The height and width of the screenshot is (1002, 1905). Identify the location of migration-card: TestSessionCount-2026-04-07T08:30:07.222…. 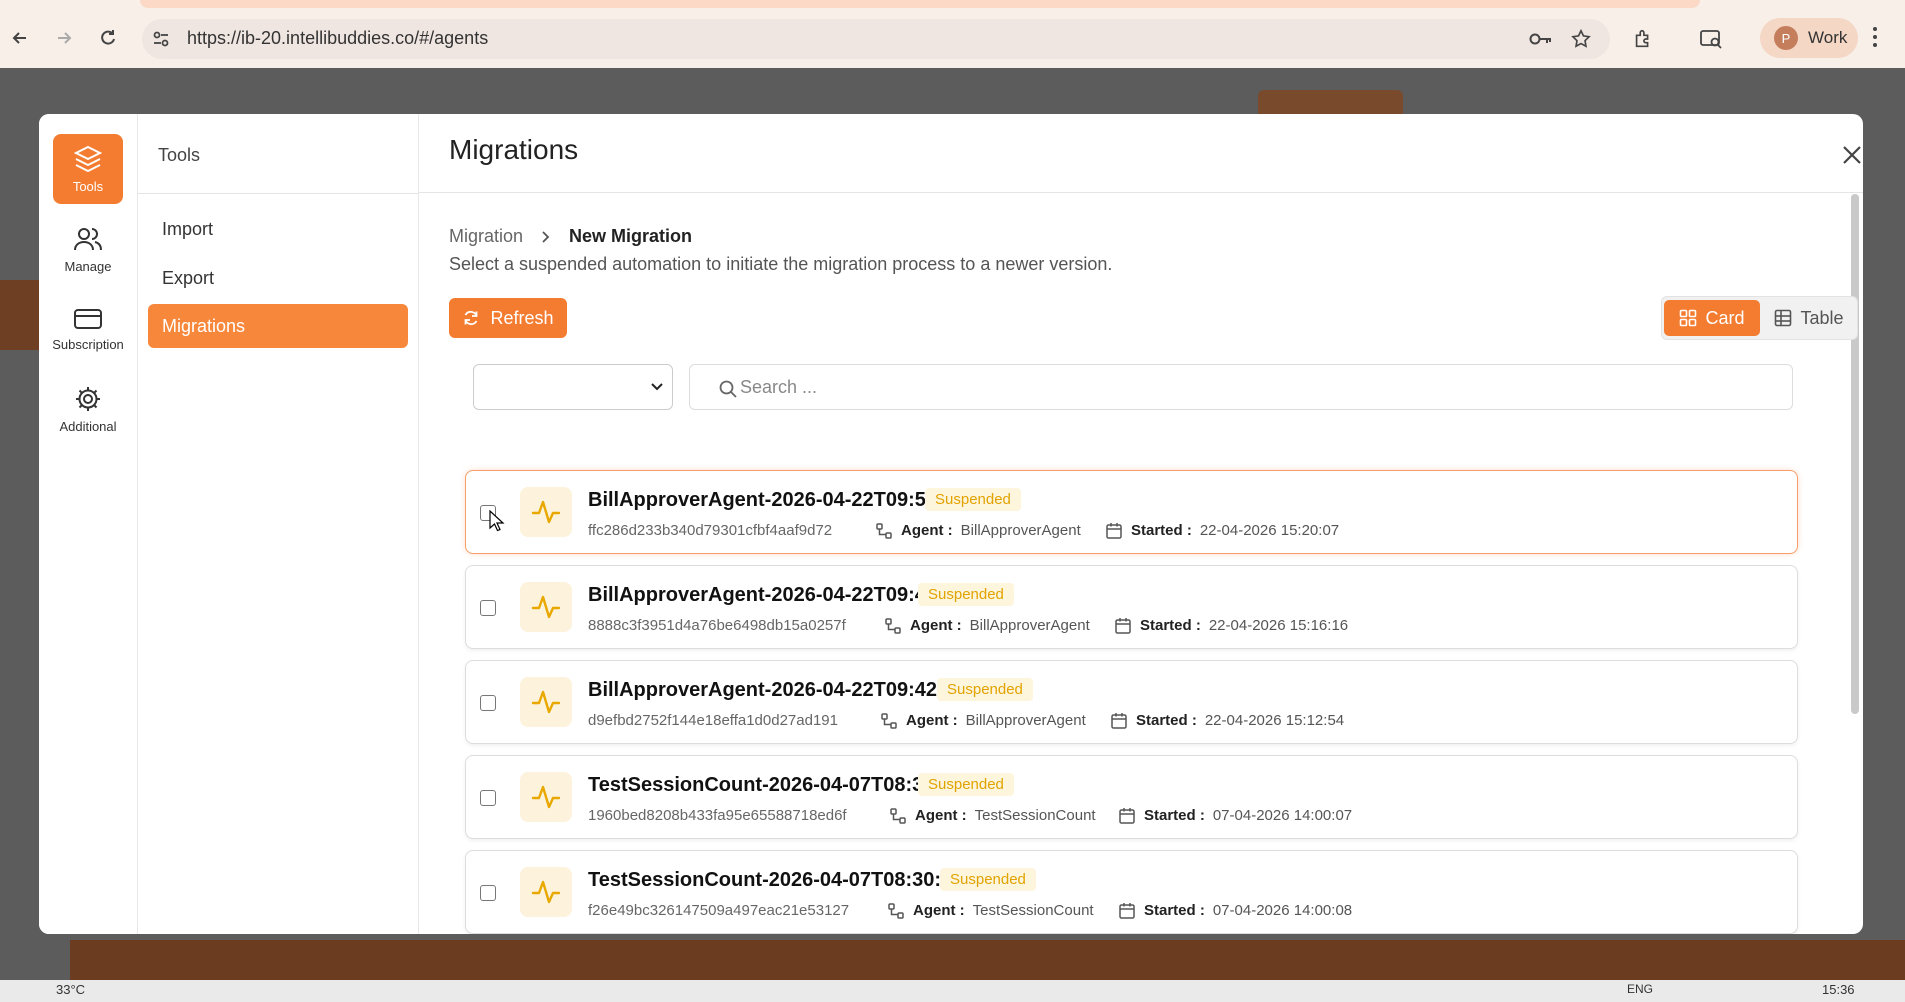
(1131, 797).